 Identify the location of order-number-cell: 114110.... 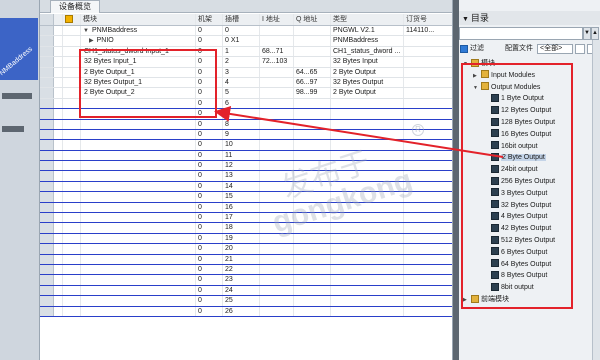
(428, 30).